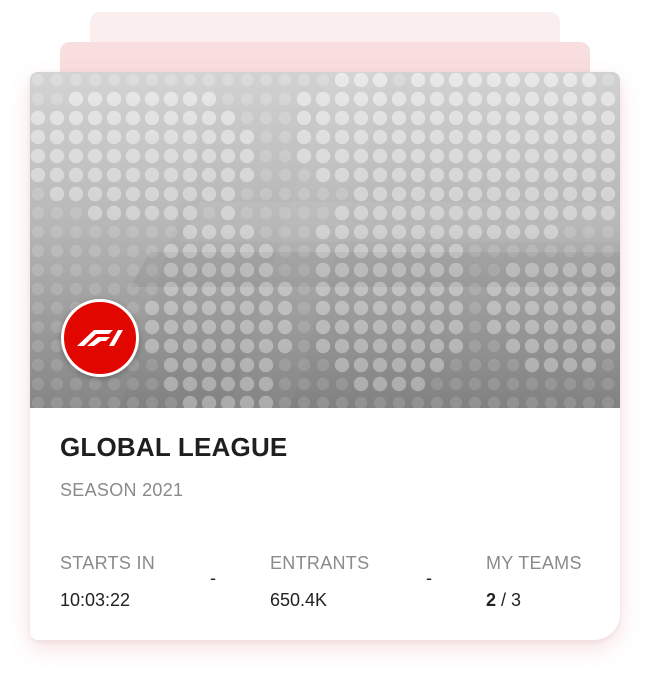  I want to click on my-teams-current: 2, so click(491, 600).